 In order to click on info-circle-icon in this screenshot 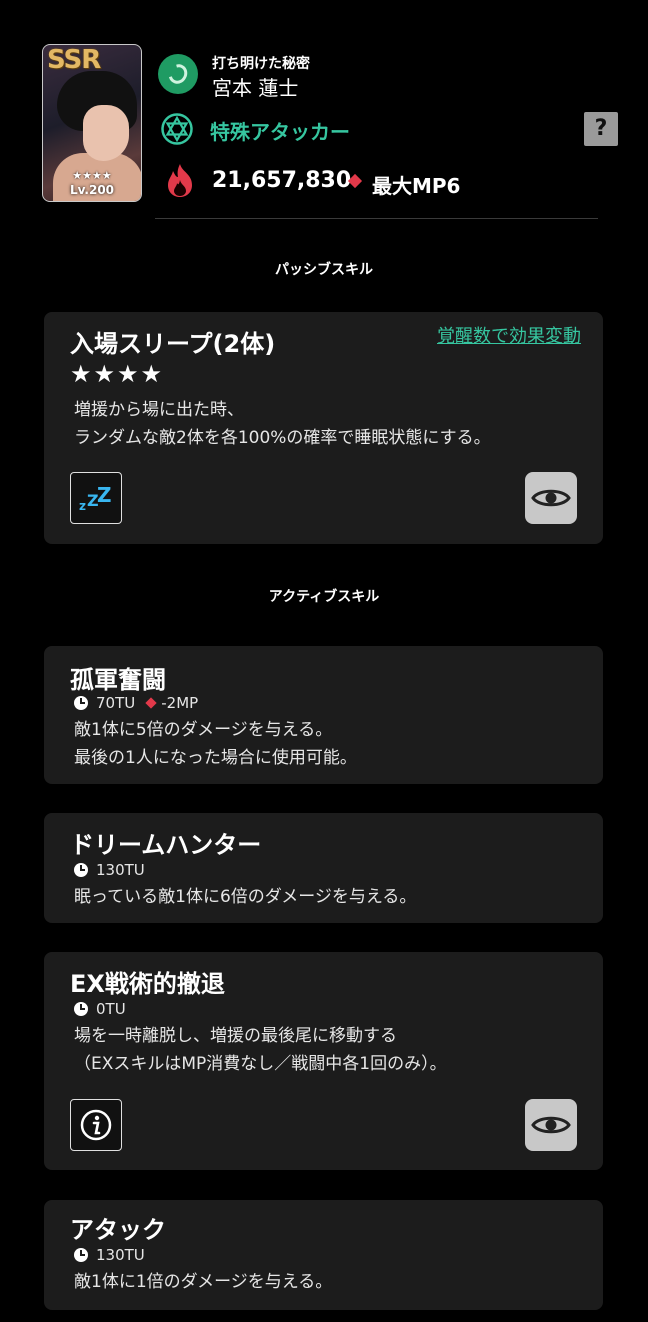, I will do `click(96, 1125)`.